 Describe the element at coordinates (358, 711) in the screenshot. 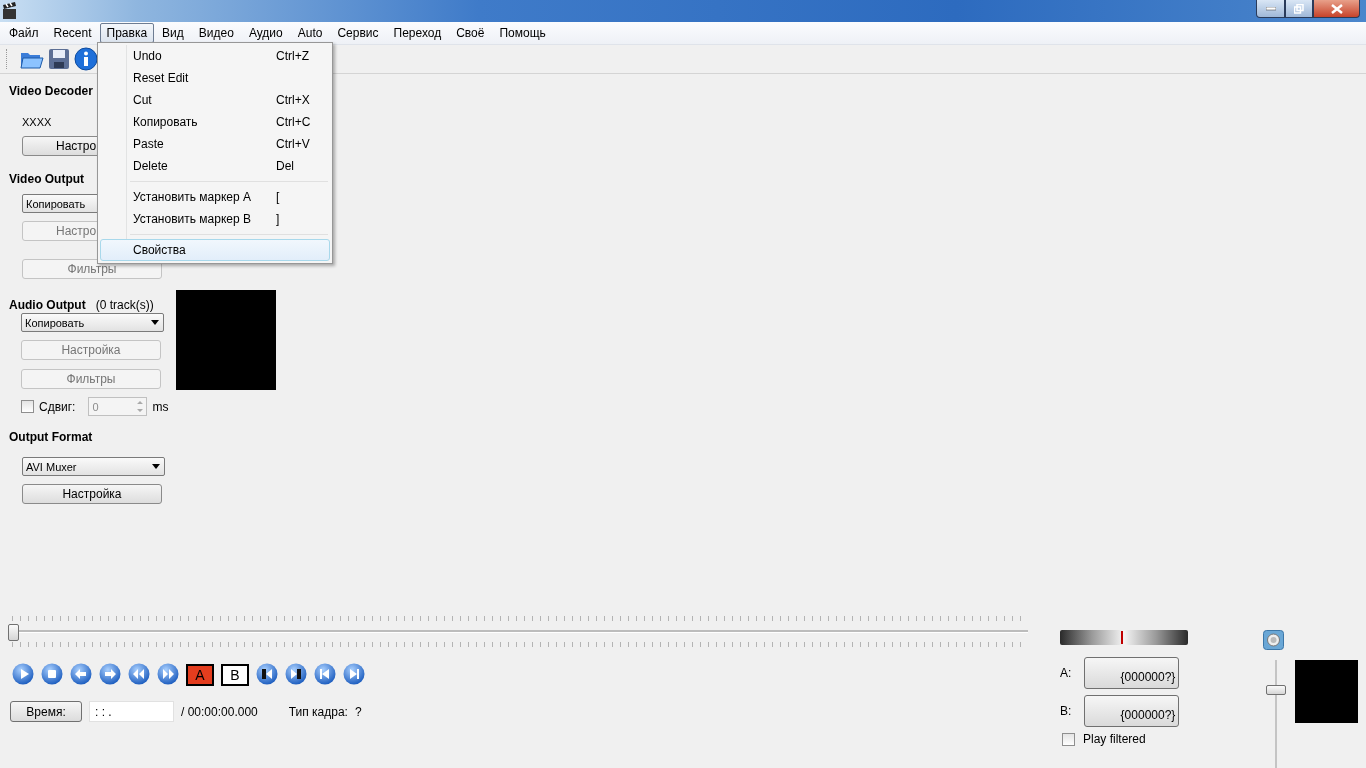

I see `frame-type-value: ?` at that location.